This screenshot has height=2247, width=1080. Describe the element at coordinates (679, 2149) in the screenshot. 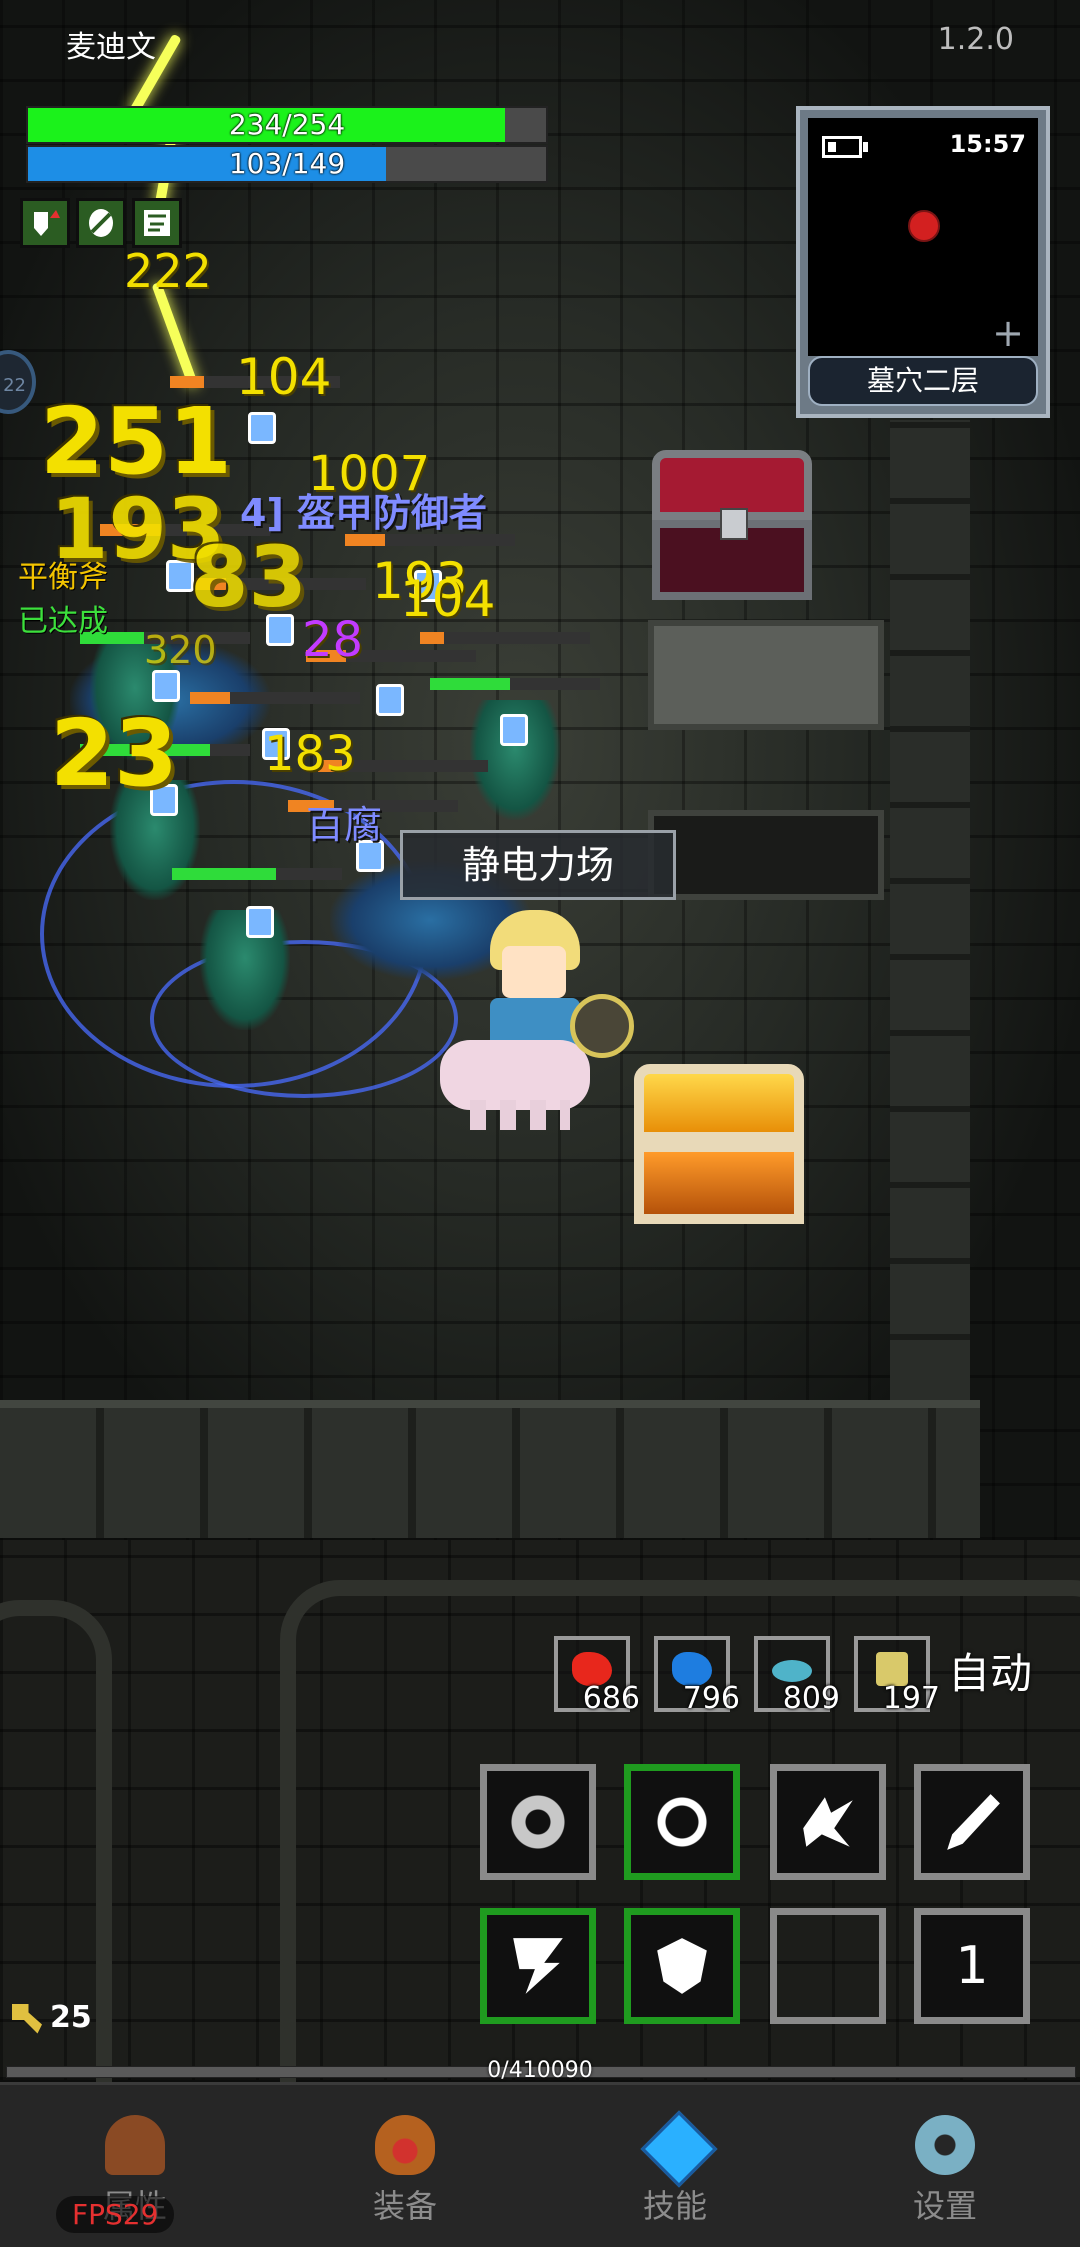

I see `gem-icon` at that location.